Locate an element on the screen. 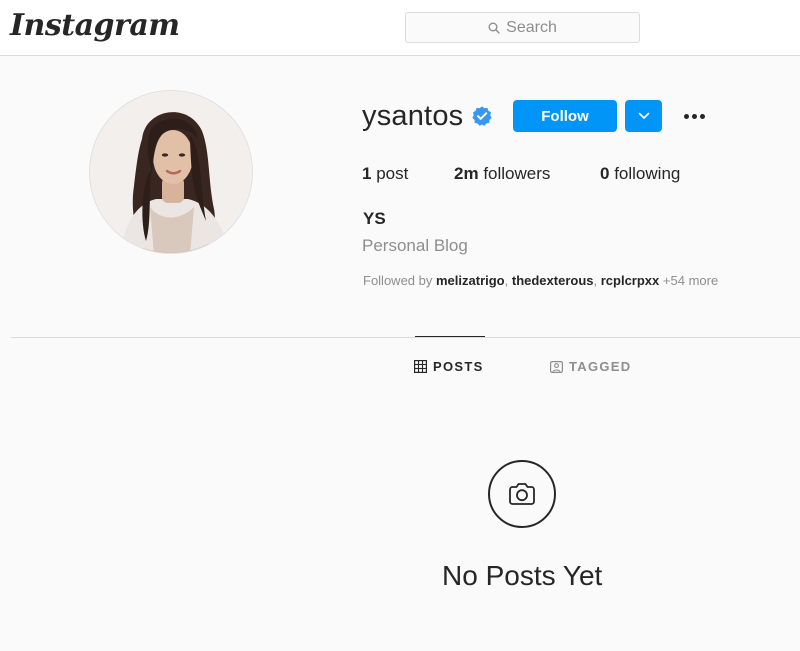  tab-posts: POSTS is located at coordinates (449, 366).